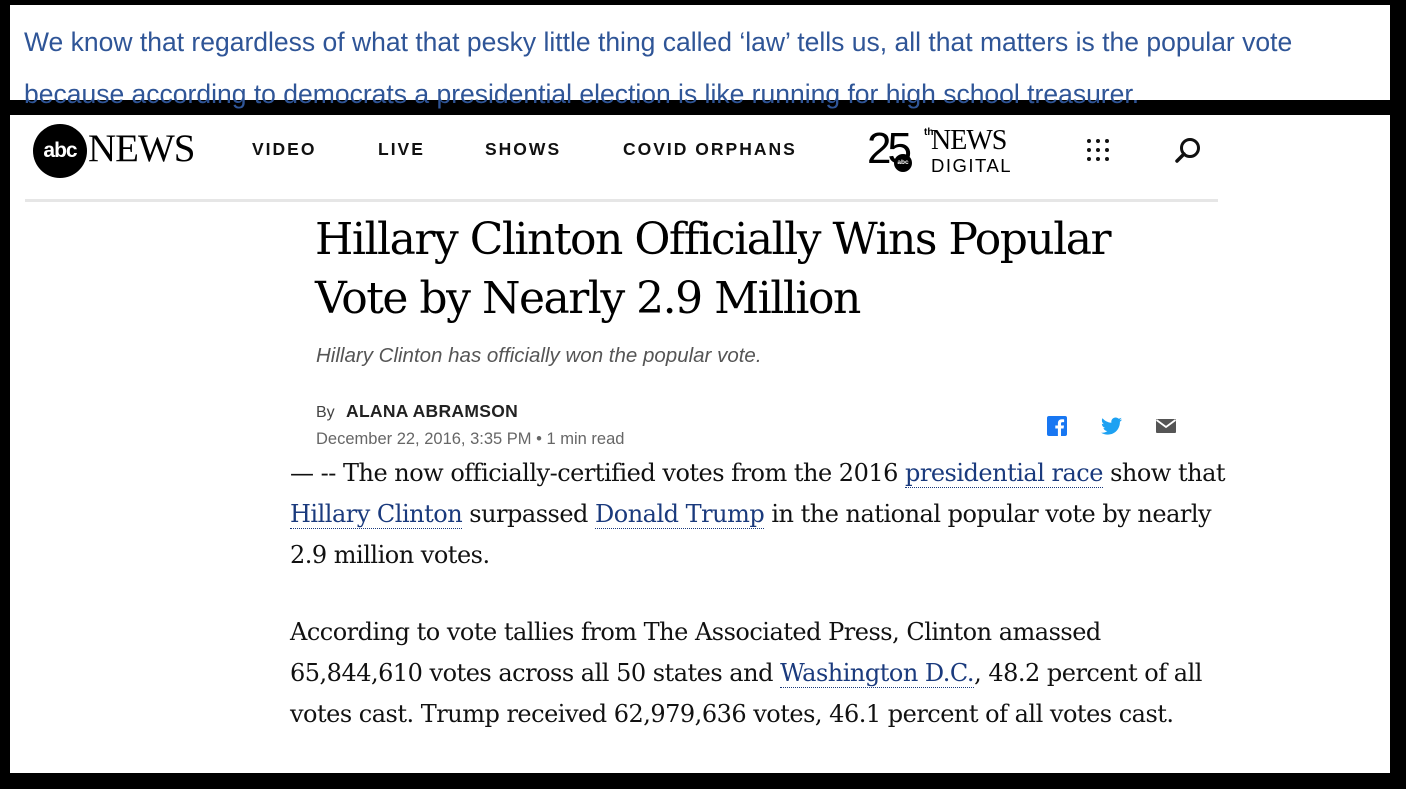 The image size is (1406, 789). Describe the element at coordinates (325, 412) in the screenshot. I see `byline-label: By` at that location.